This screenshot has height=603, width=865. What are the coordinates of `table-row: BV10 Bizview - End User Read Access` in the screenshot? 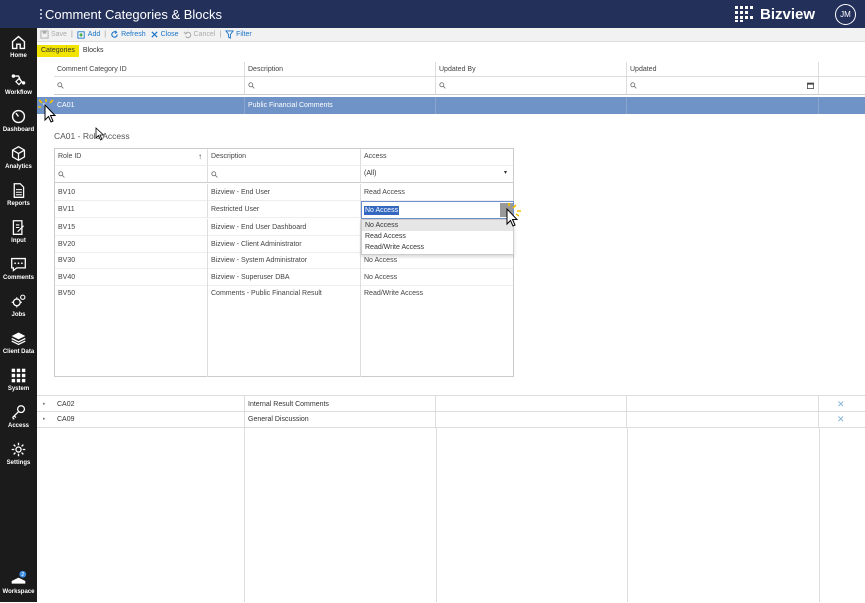 It's located at (284, 192).